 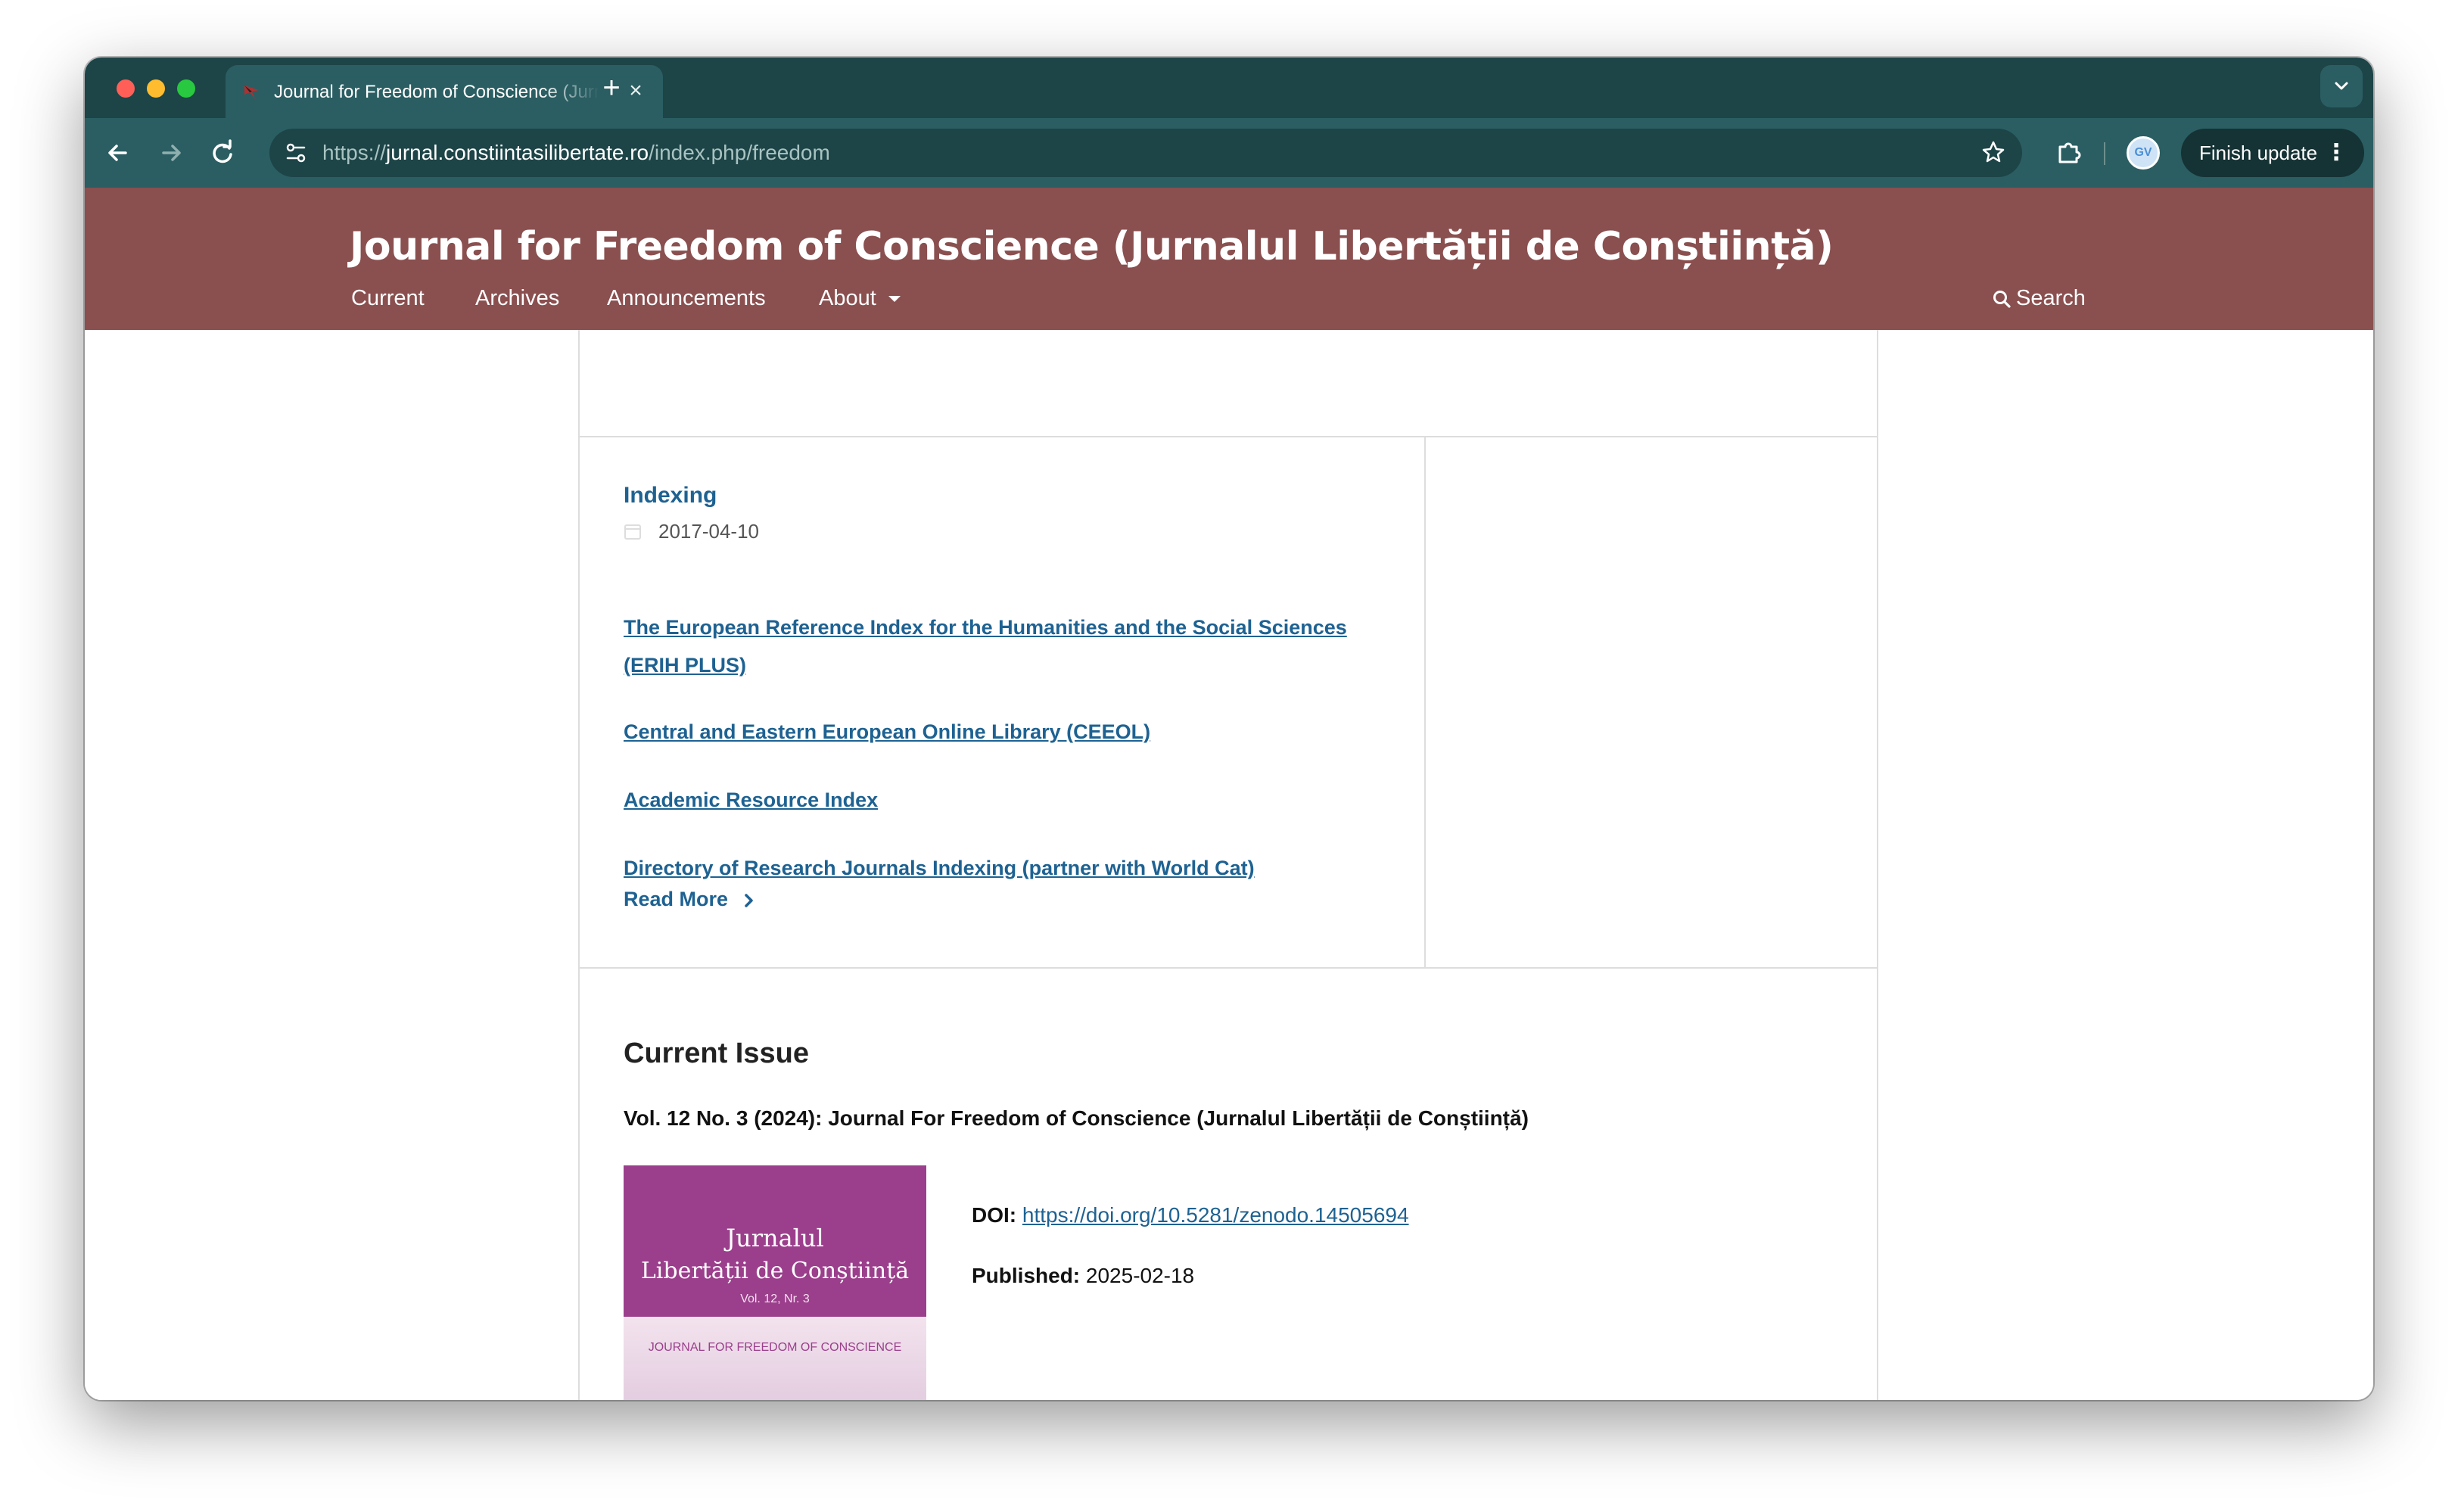 What do you see at coordinates (2069, 153) in the screenshot?
I see `extensions-puzzle-icon` at bounding box center [2069, 153].